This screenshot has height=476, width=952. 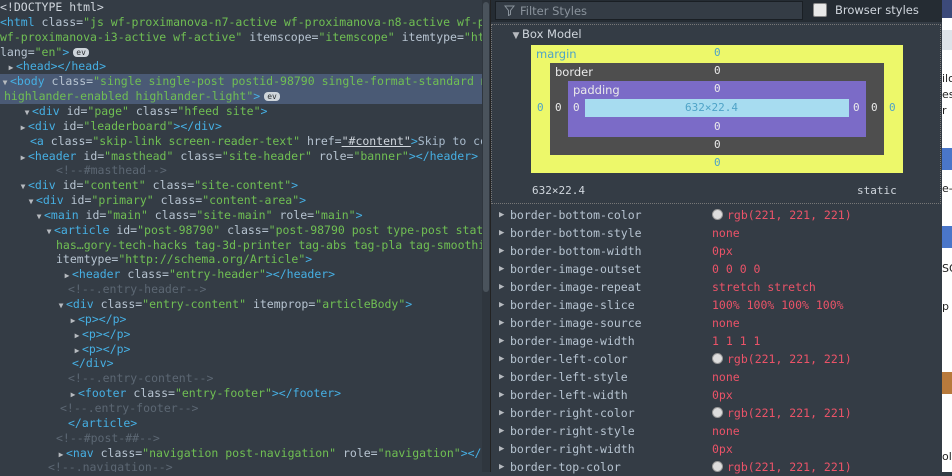 What do you see at coordinates (241, 200) in the screenshot?
I see `markup-node-line: ▼ <div id="primary" class="content-area">` at bounding box center [241, 200].